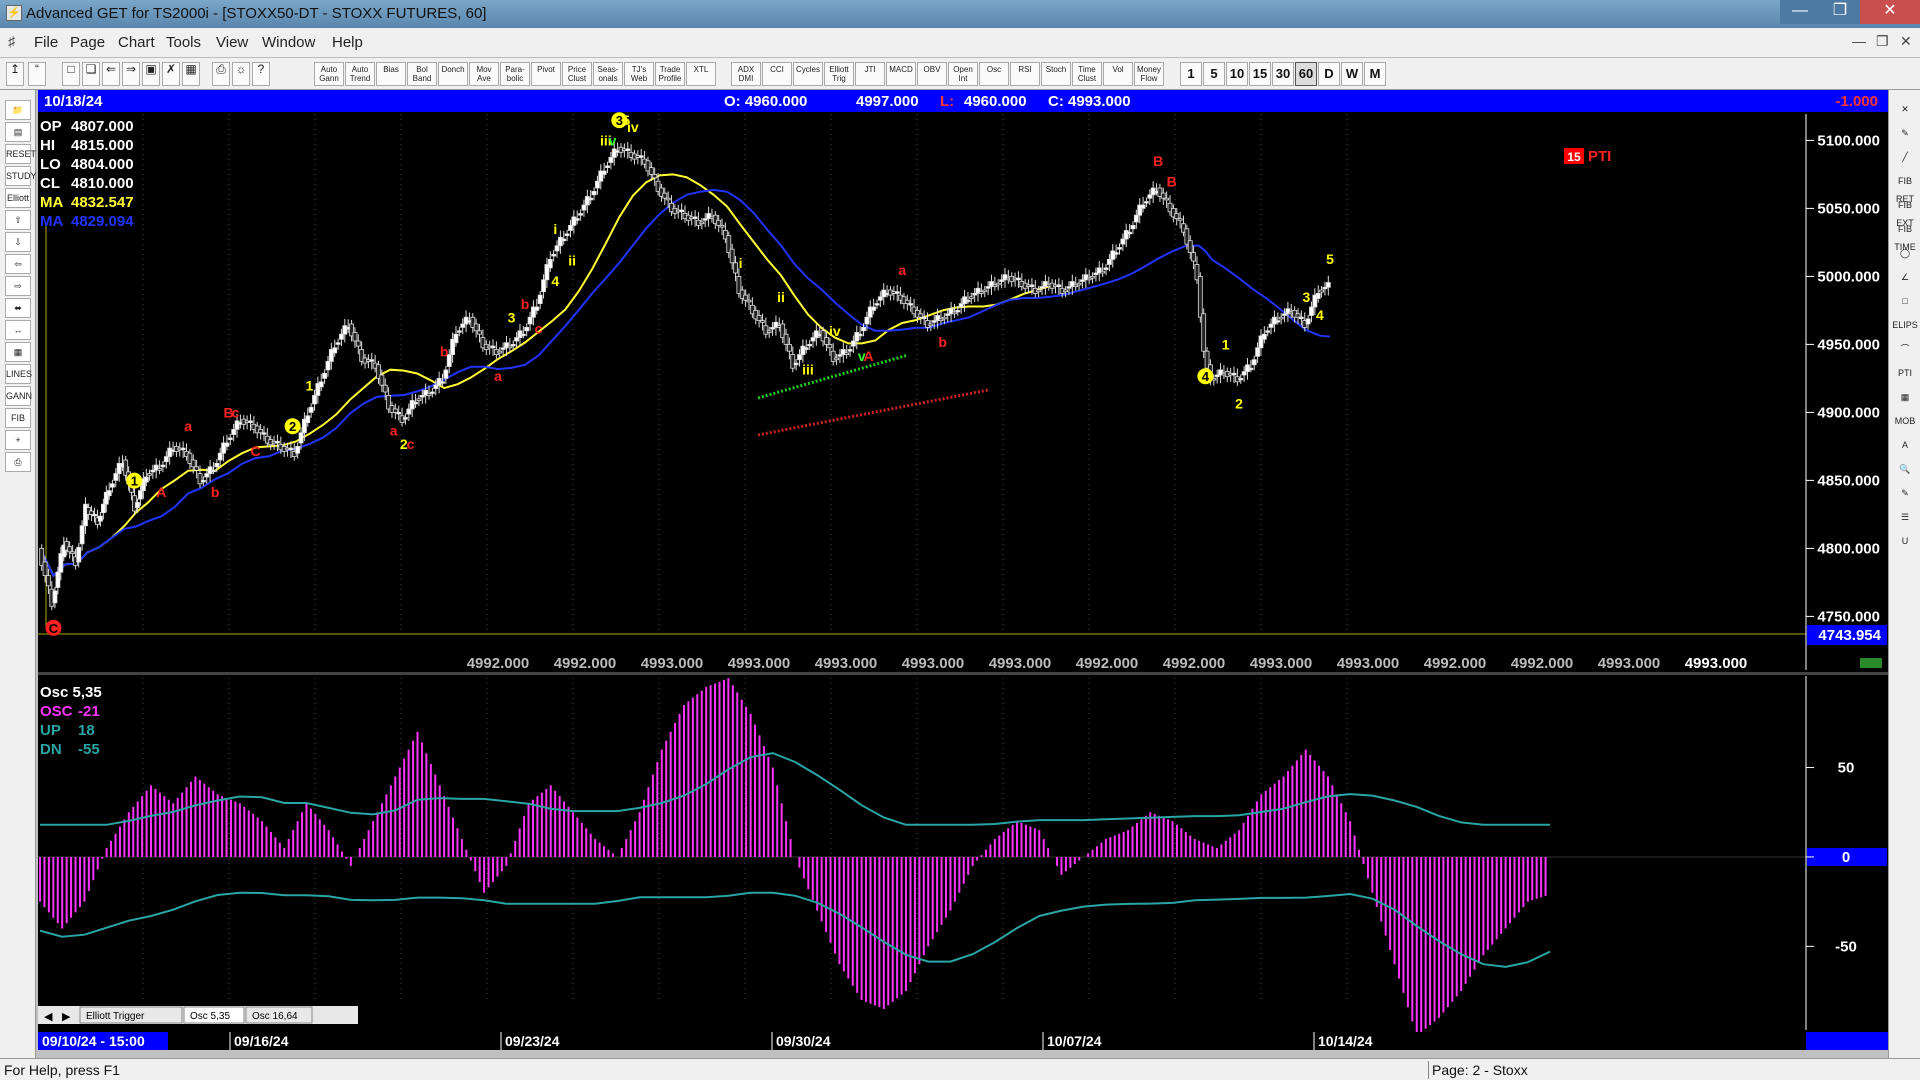  What do you see at coordinates (14, 13) in the screenshot?
I see `app-icon: ⚡` at bounding box center [14, 13].